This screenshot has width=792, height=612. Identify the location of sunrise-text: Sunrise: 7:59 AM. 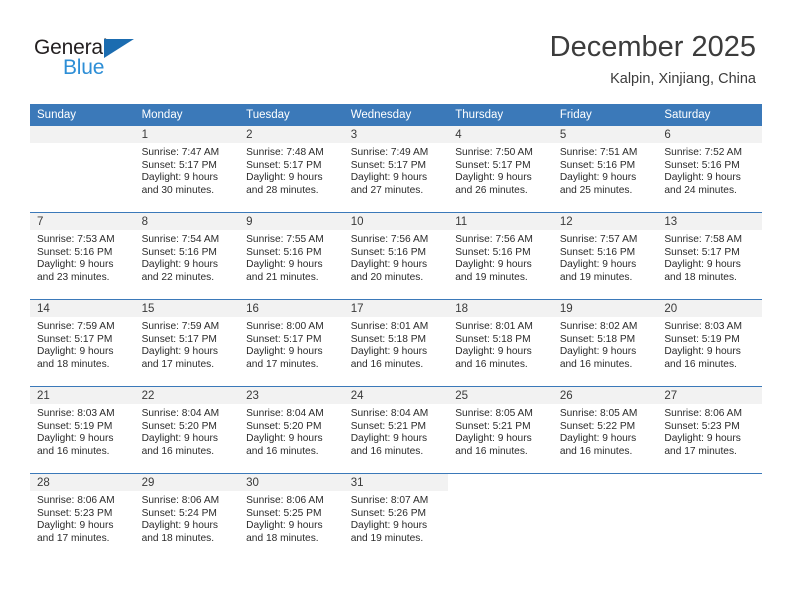
(180, 326).